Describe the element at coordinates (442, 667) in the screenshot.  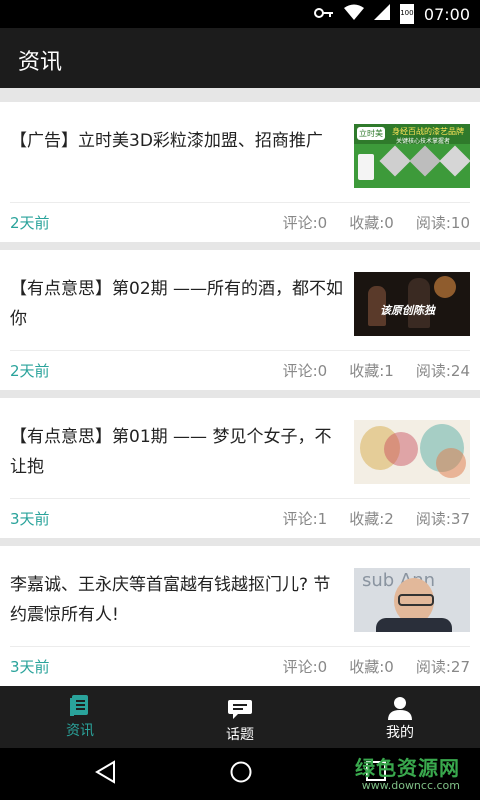
I see `read-count: 阅读:27` at that location.